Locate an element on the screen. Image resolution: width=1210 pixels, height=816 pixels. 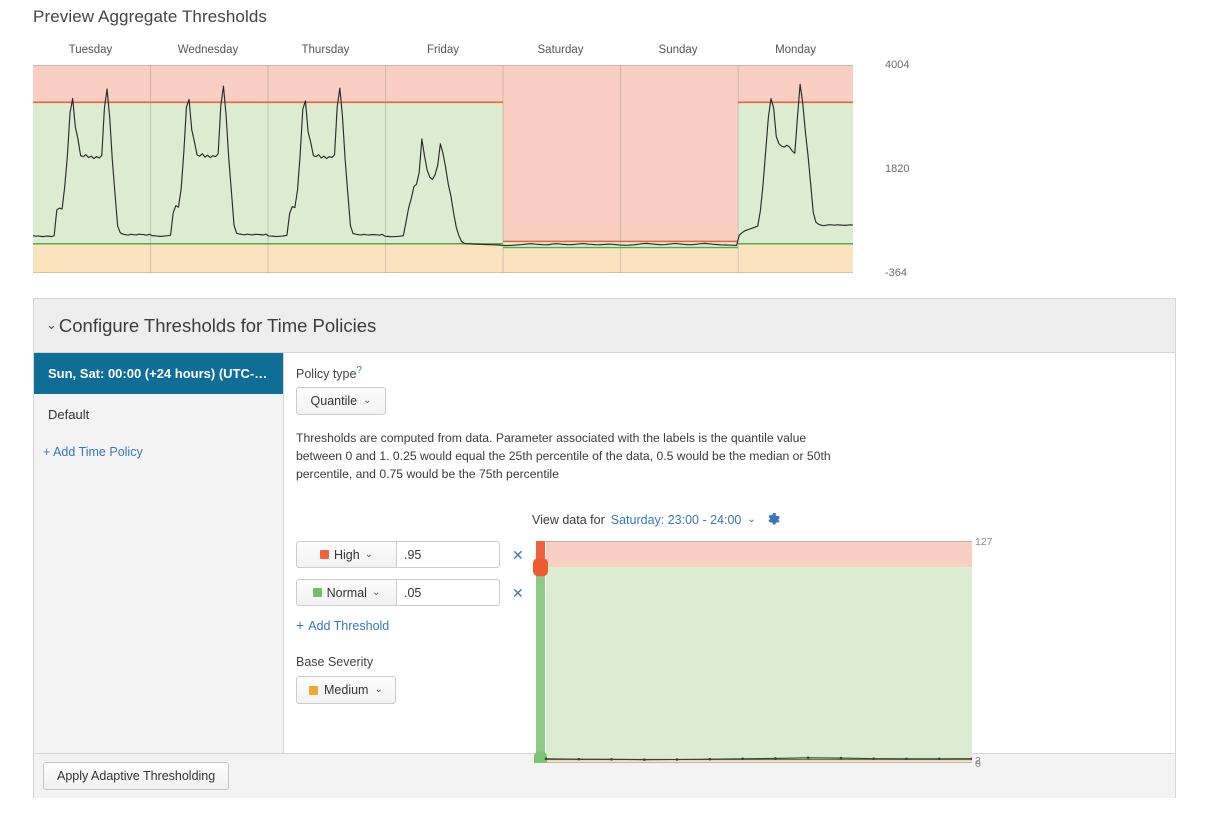
panel-title: Configure Thresholds for Time Policies is located at coordinates (217, 325).